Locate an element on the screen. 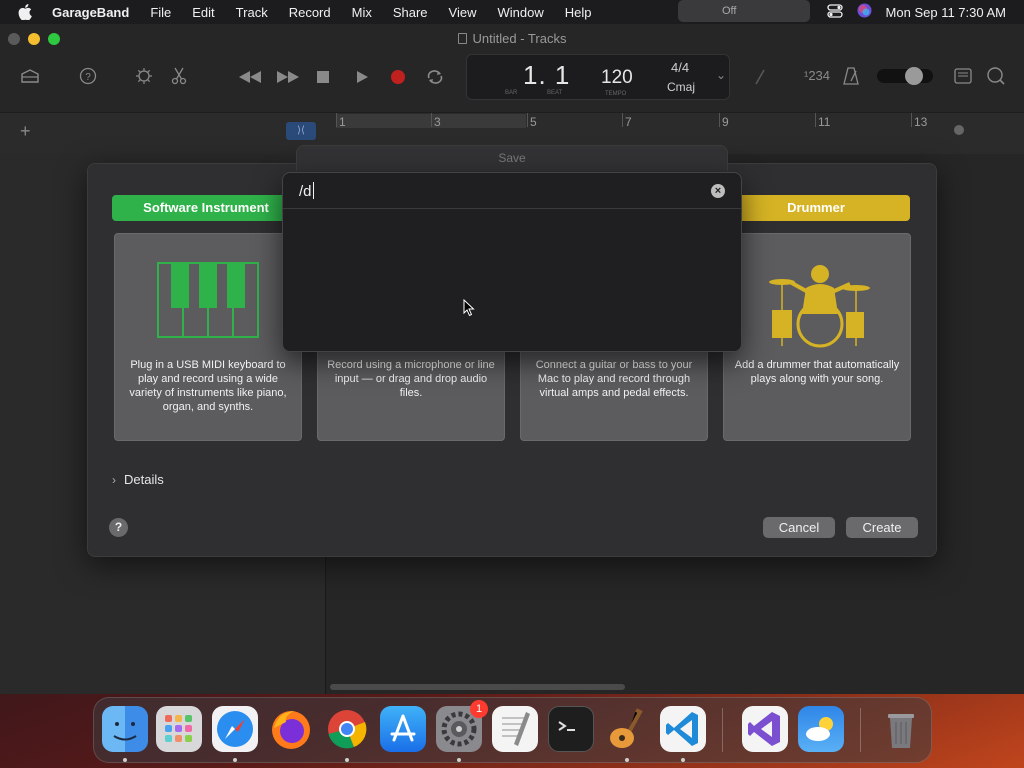  horizontal-scrollbar is located at coordinates (477, 687).